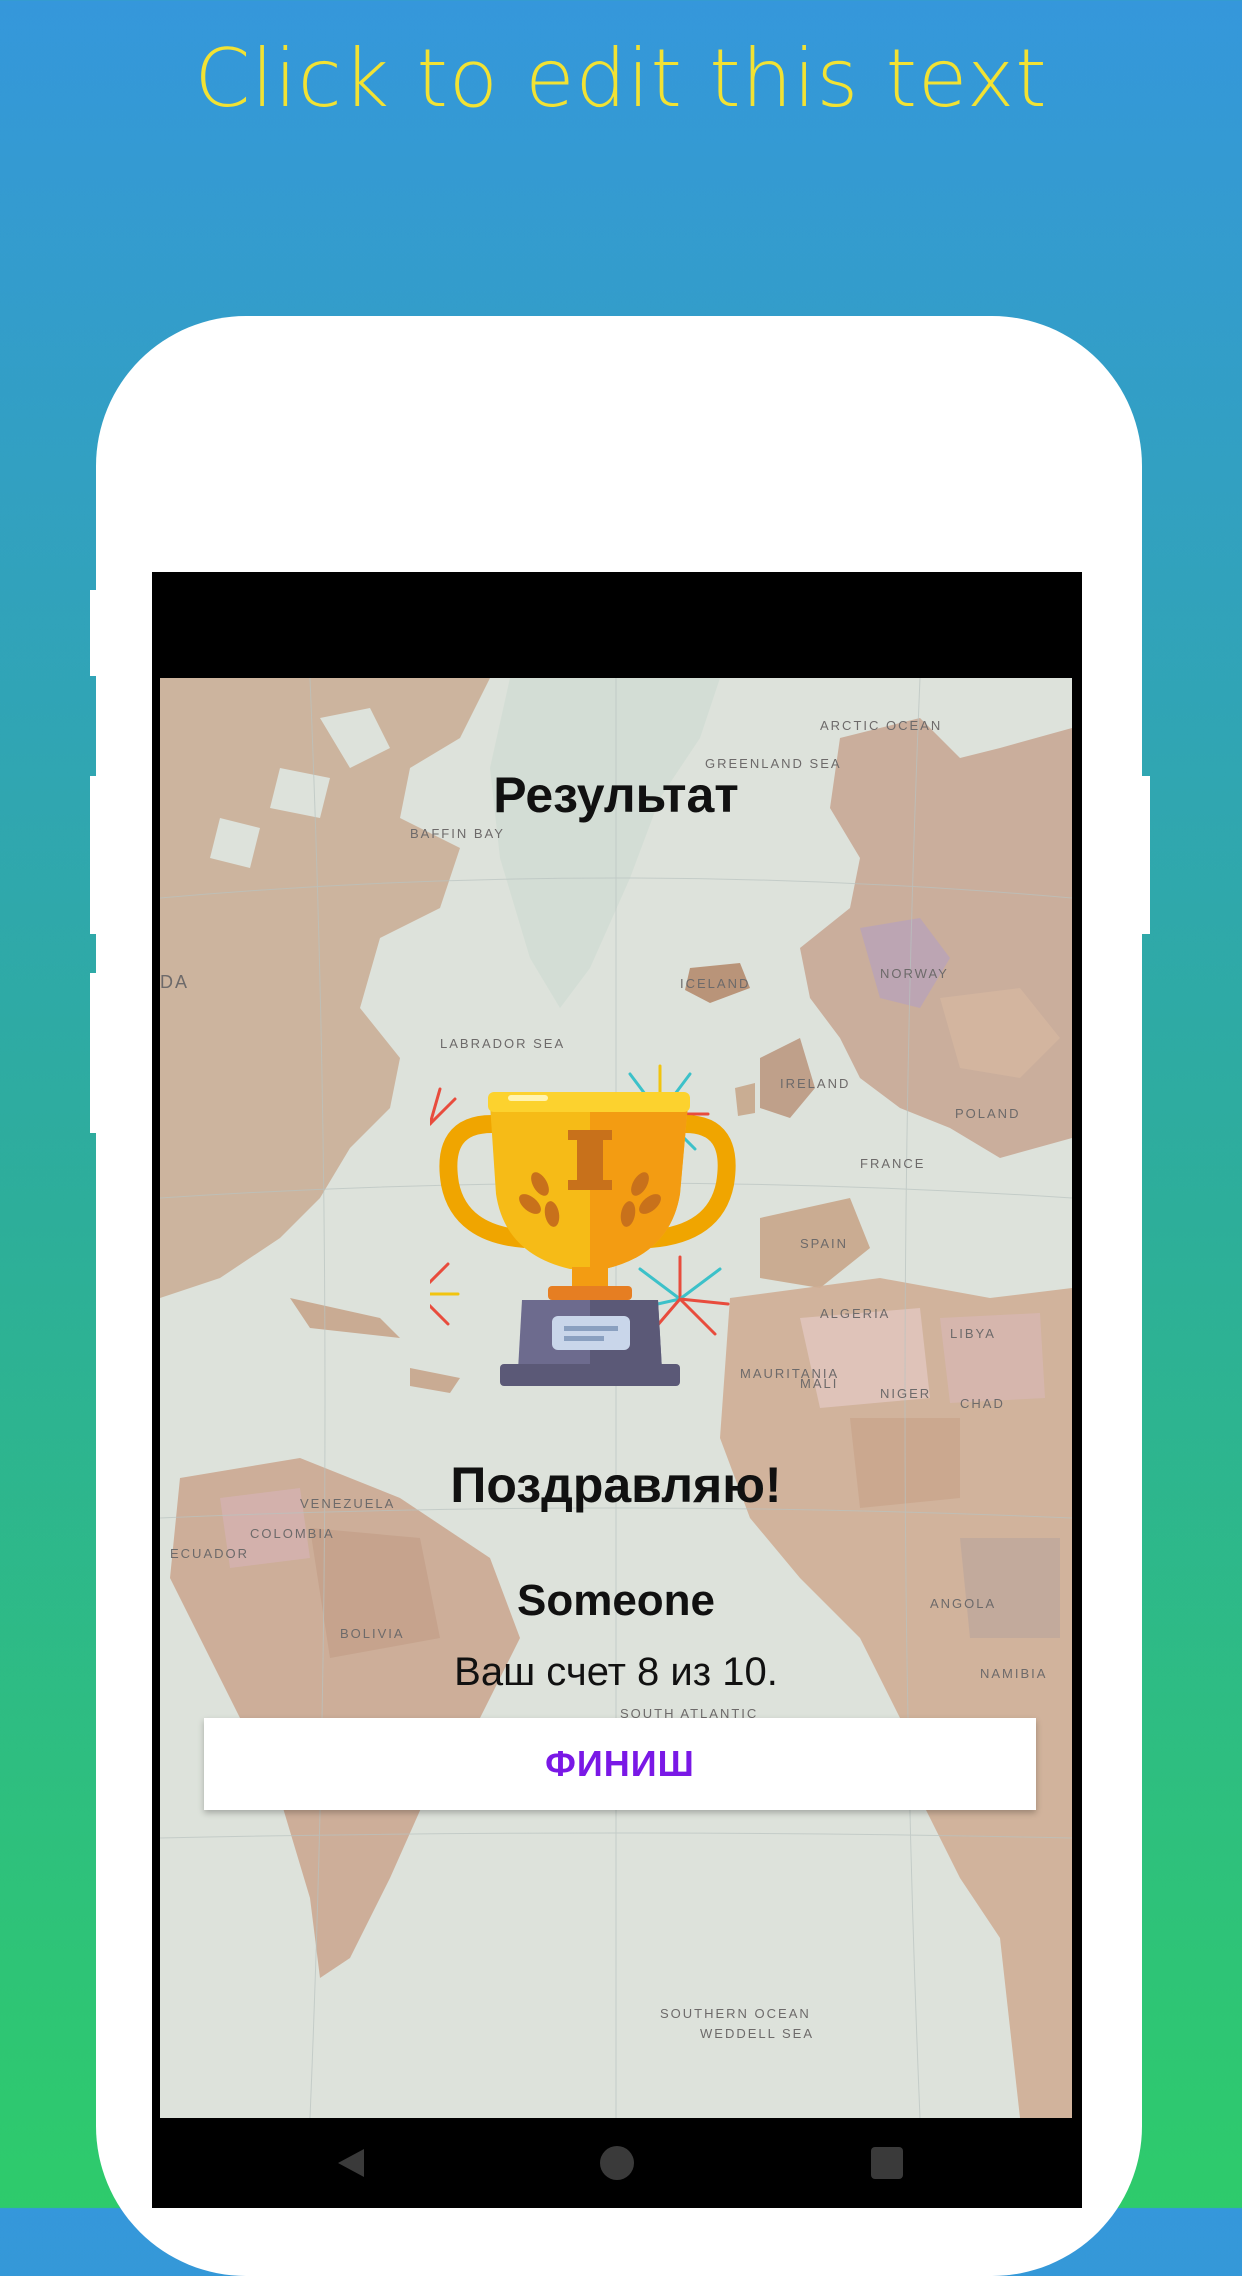 The image size is (1242, 2276). What do you see at coordinates (209, 1553) in the screenshot?
I see `svg-text: ECUADOR` at bounding box center [209, 1553].